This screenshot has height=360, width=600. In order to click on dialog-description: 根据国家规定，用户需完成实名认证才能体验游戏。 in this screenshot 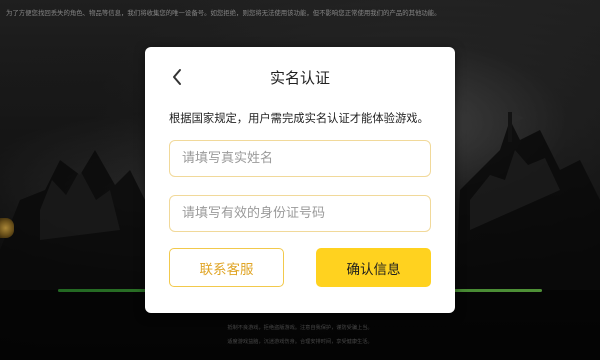, I will do `click(299, 118)`.